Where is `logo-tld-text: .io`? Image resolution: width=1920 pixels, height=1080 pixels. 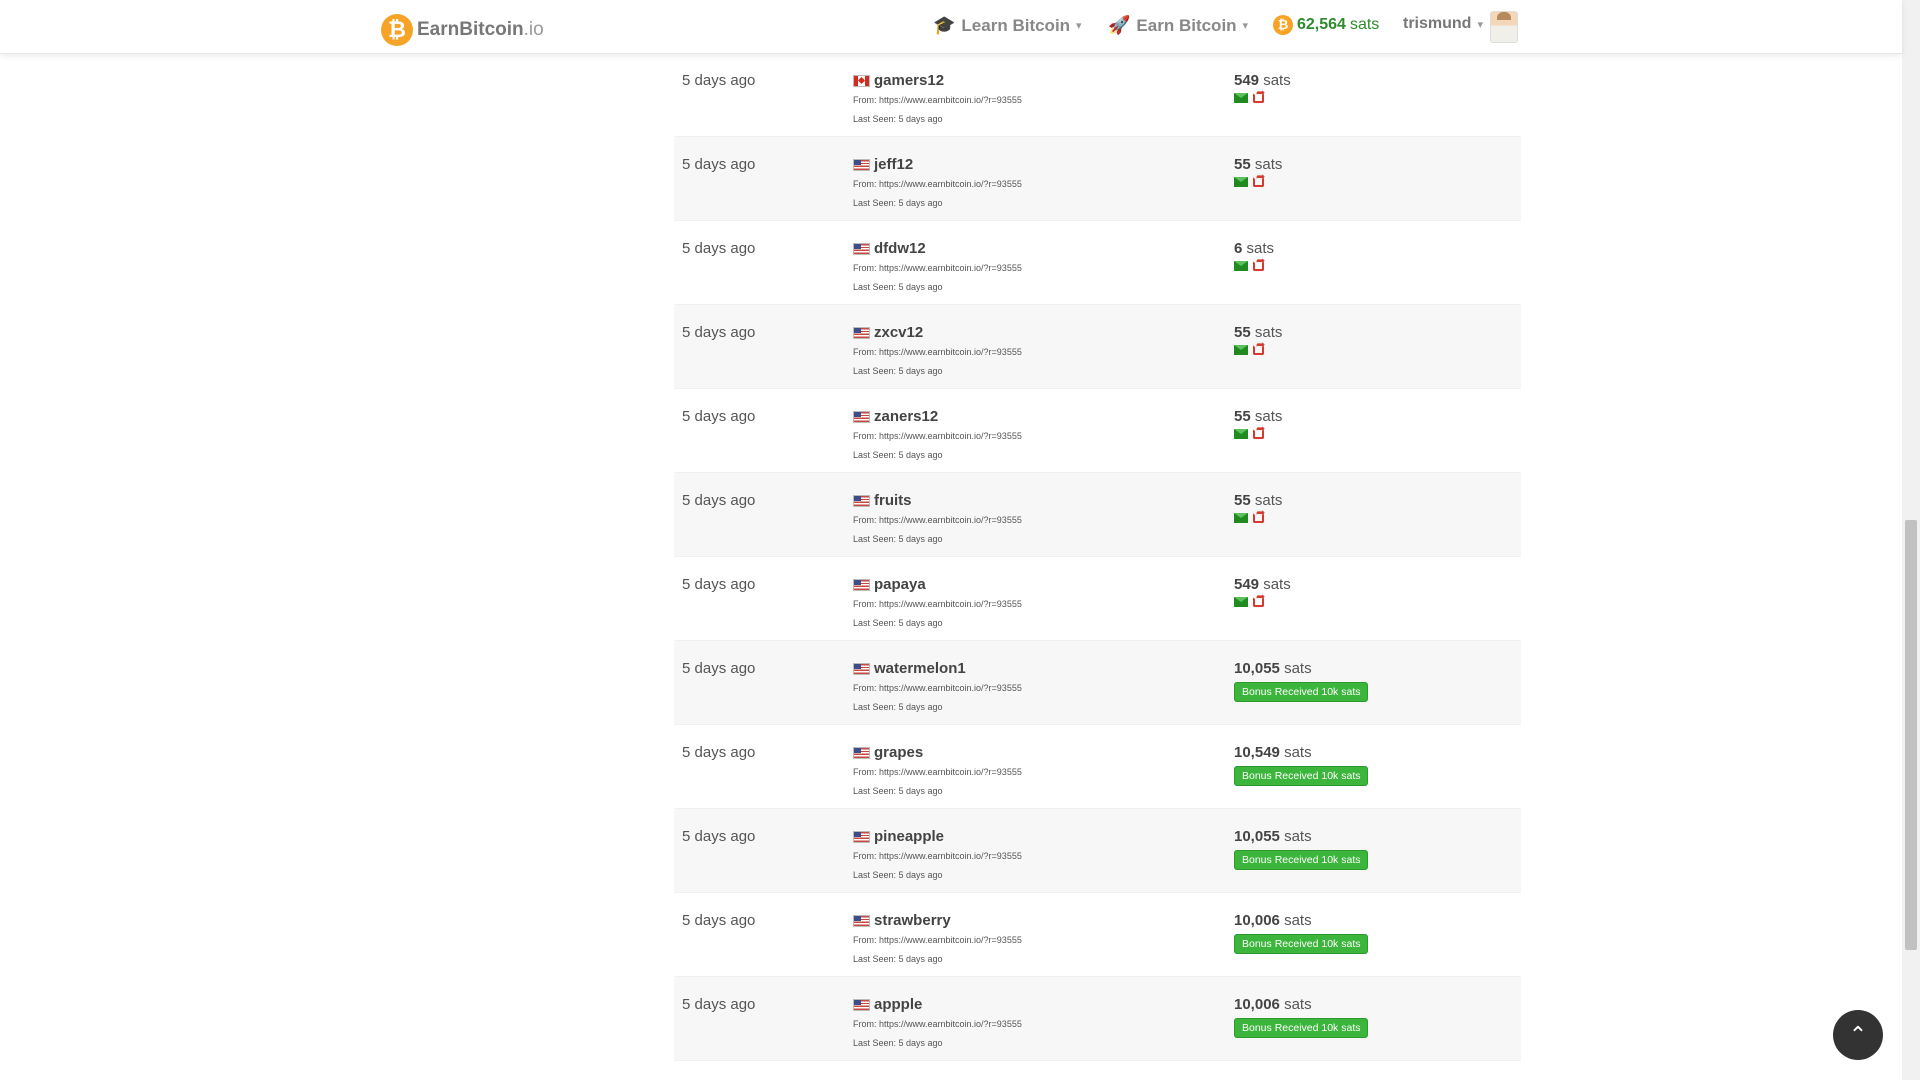
logo-tld-text: .io is located at coordinates (533, 29).